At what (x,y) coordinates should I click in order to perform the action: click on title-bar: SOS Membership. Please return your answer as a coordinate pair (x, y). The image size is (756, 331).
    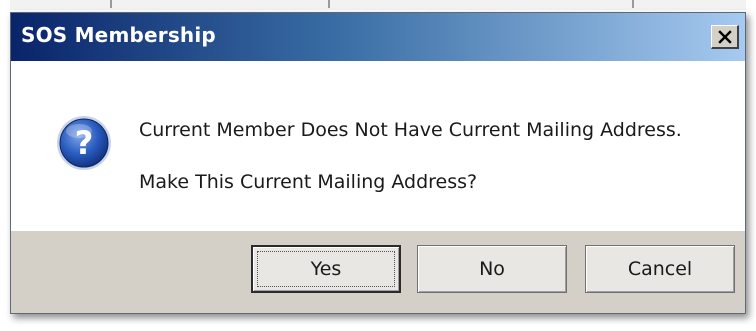
    Looking at the image, I should click on (378, 37).